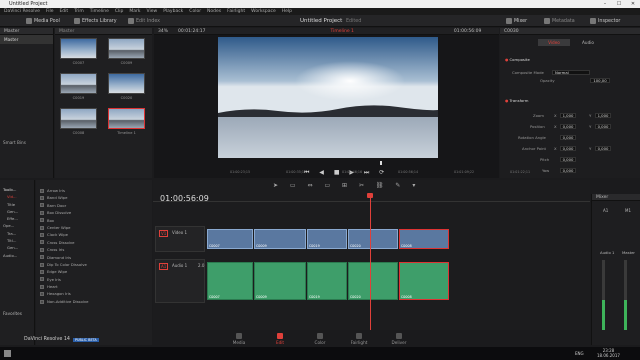 The height and width of the screenshot is (360, 640). What do you see at coordinates (370, 195) in the screenshot?
I see `playhead-handle` at bounding box center [370, 195].